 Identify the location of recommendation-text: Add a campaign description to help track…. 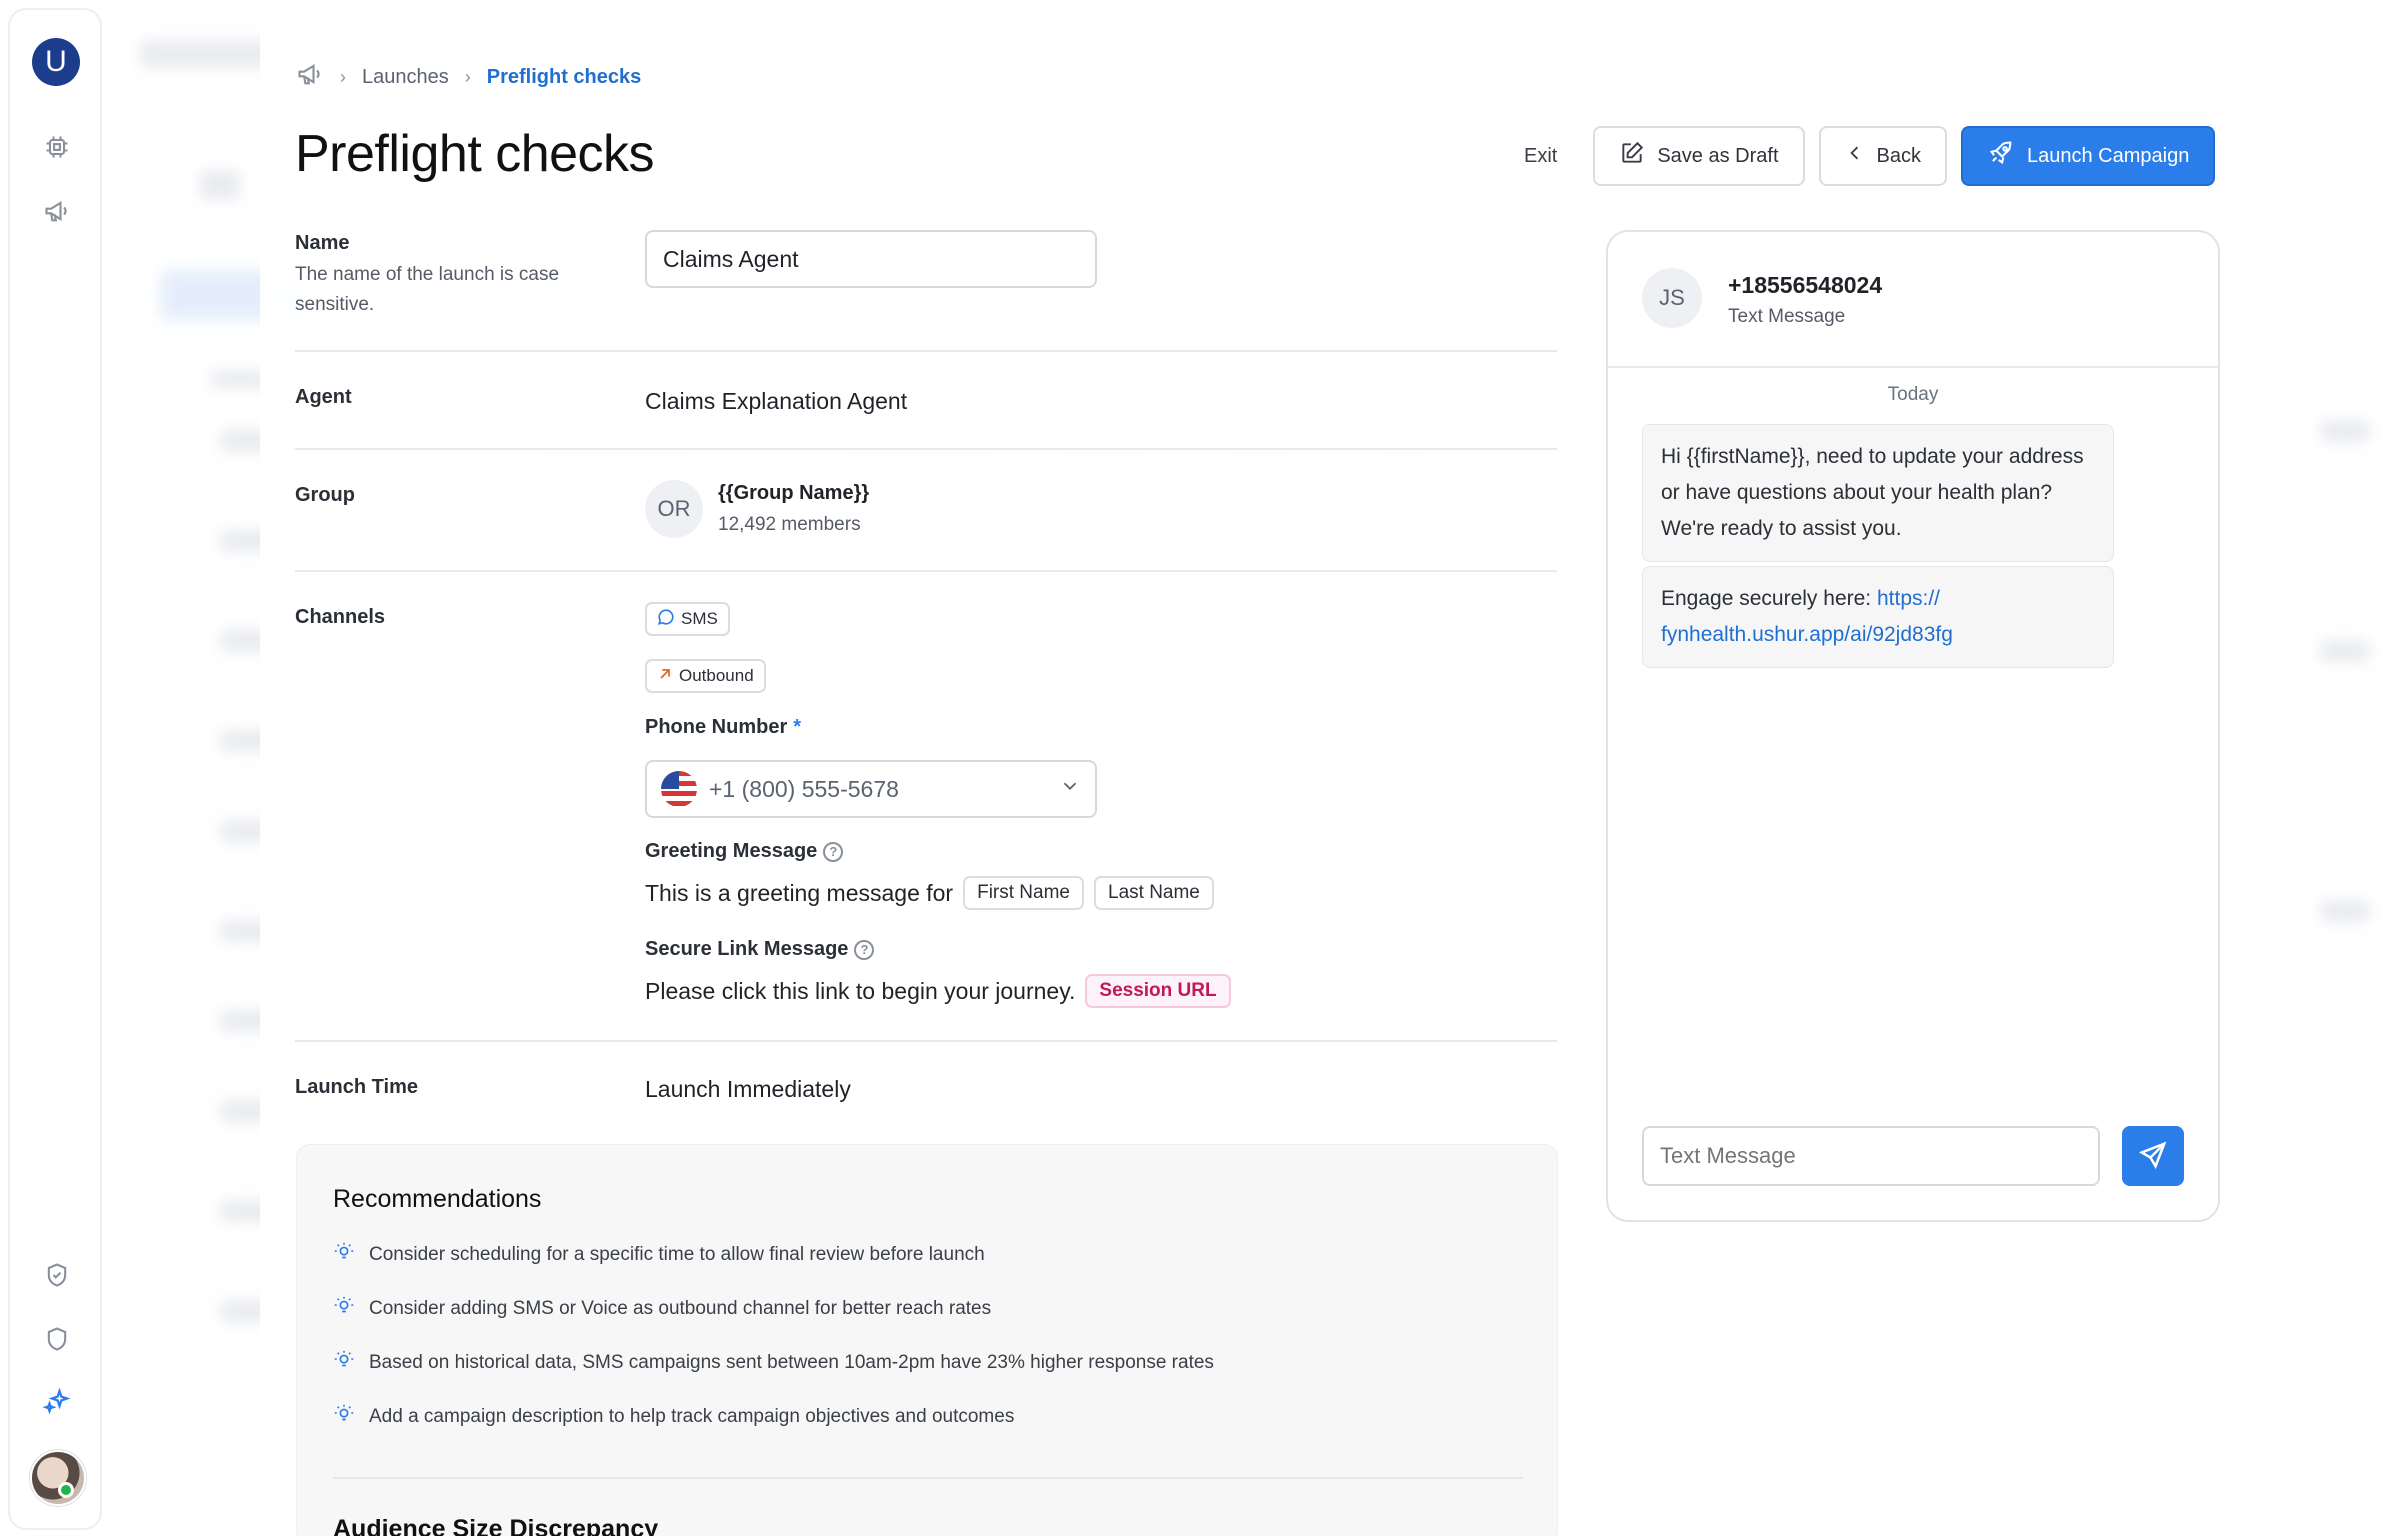
(692, 1416).